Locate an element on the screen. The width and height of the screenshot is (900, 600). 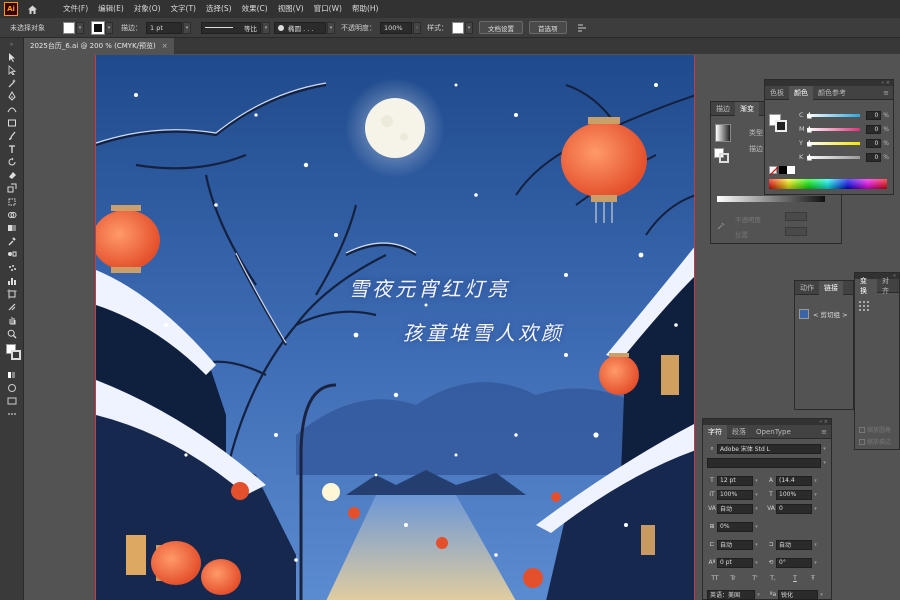
symbol-sprayer-tool-icon is located at coordinates (12, 267).